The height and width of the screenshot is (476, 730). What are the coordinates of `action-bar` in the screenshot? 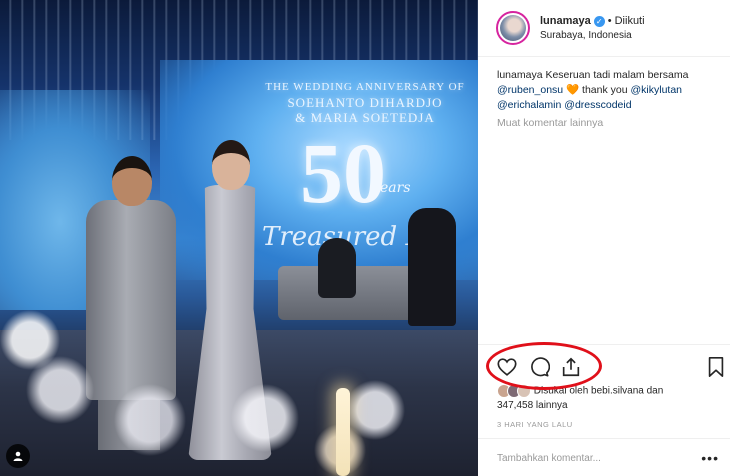 It's located at (604, 367).